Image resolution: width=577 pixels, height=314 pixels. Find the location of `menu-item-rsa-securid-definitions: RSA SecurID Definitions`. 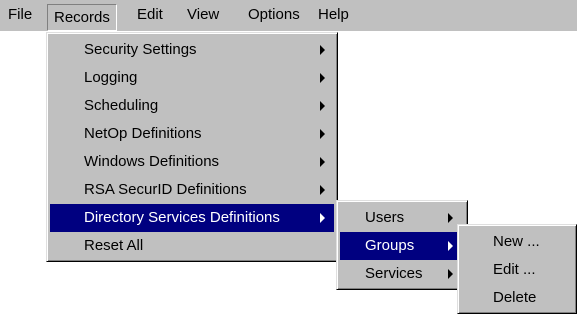

menu-item-rsa-securid-definitions: RSA SecurID Definitions is located at coordinates (192, 190).